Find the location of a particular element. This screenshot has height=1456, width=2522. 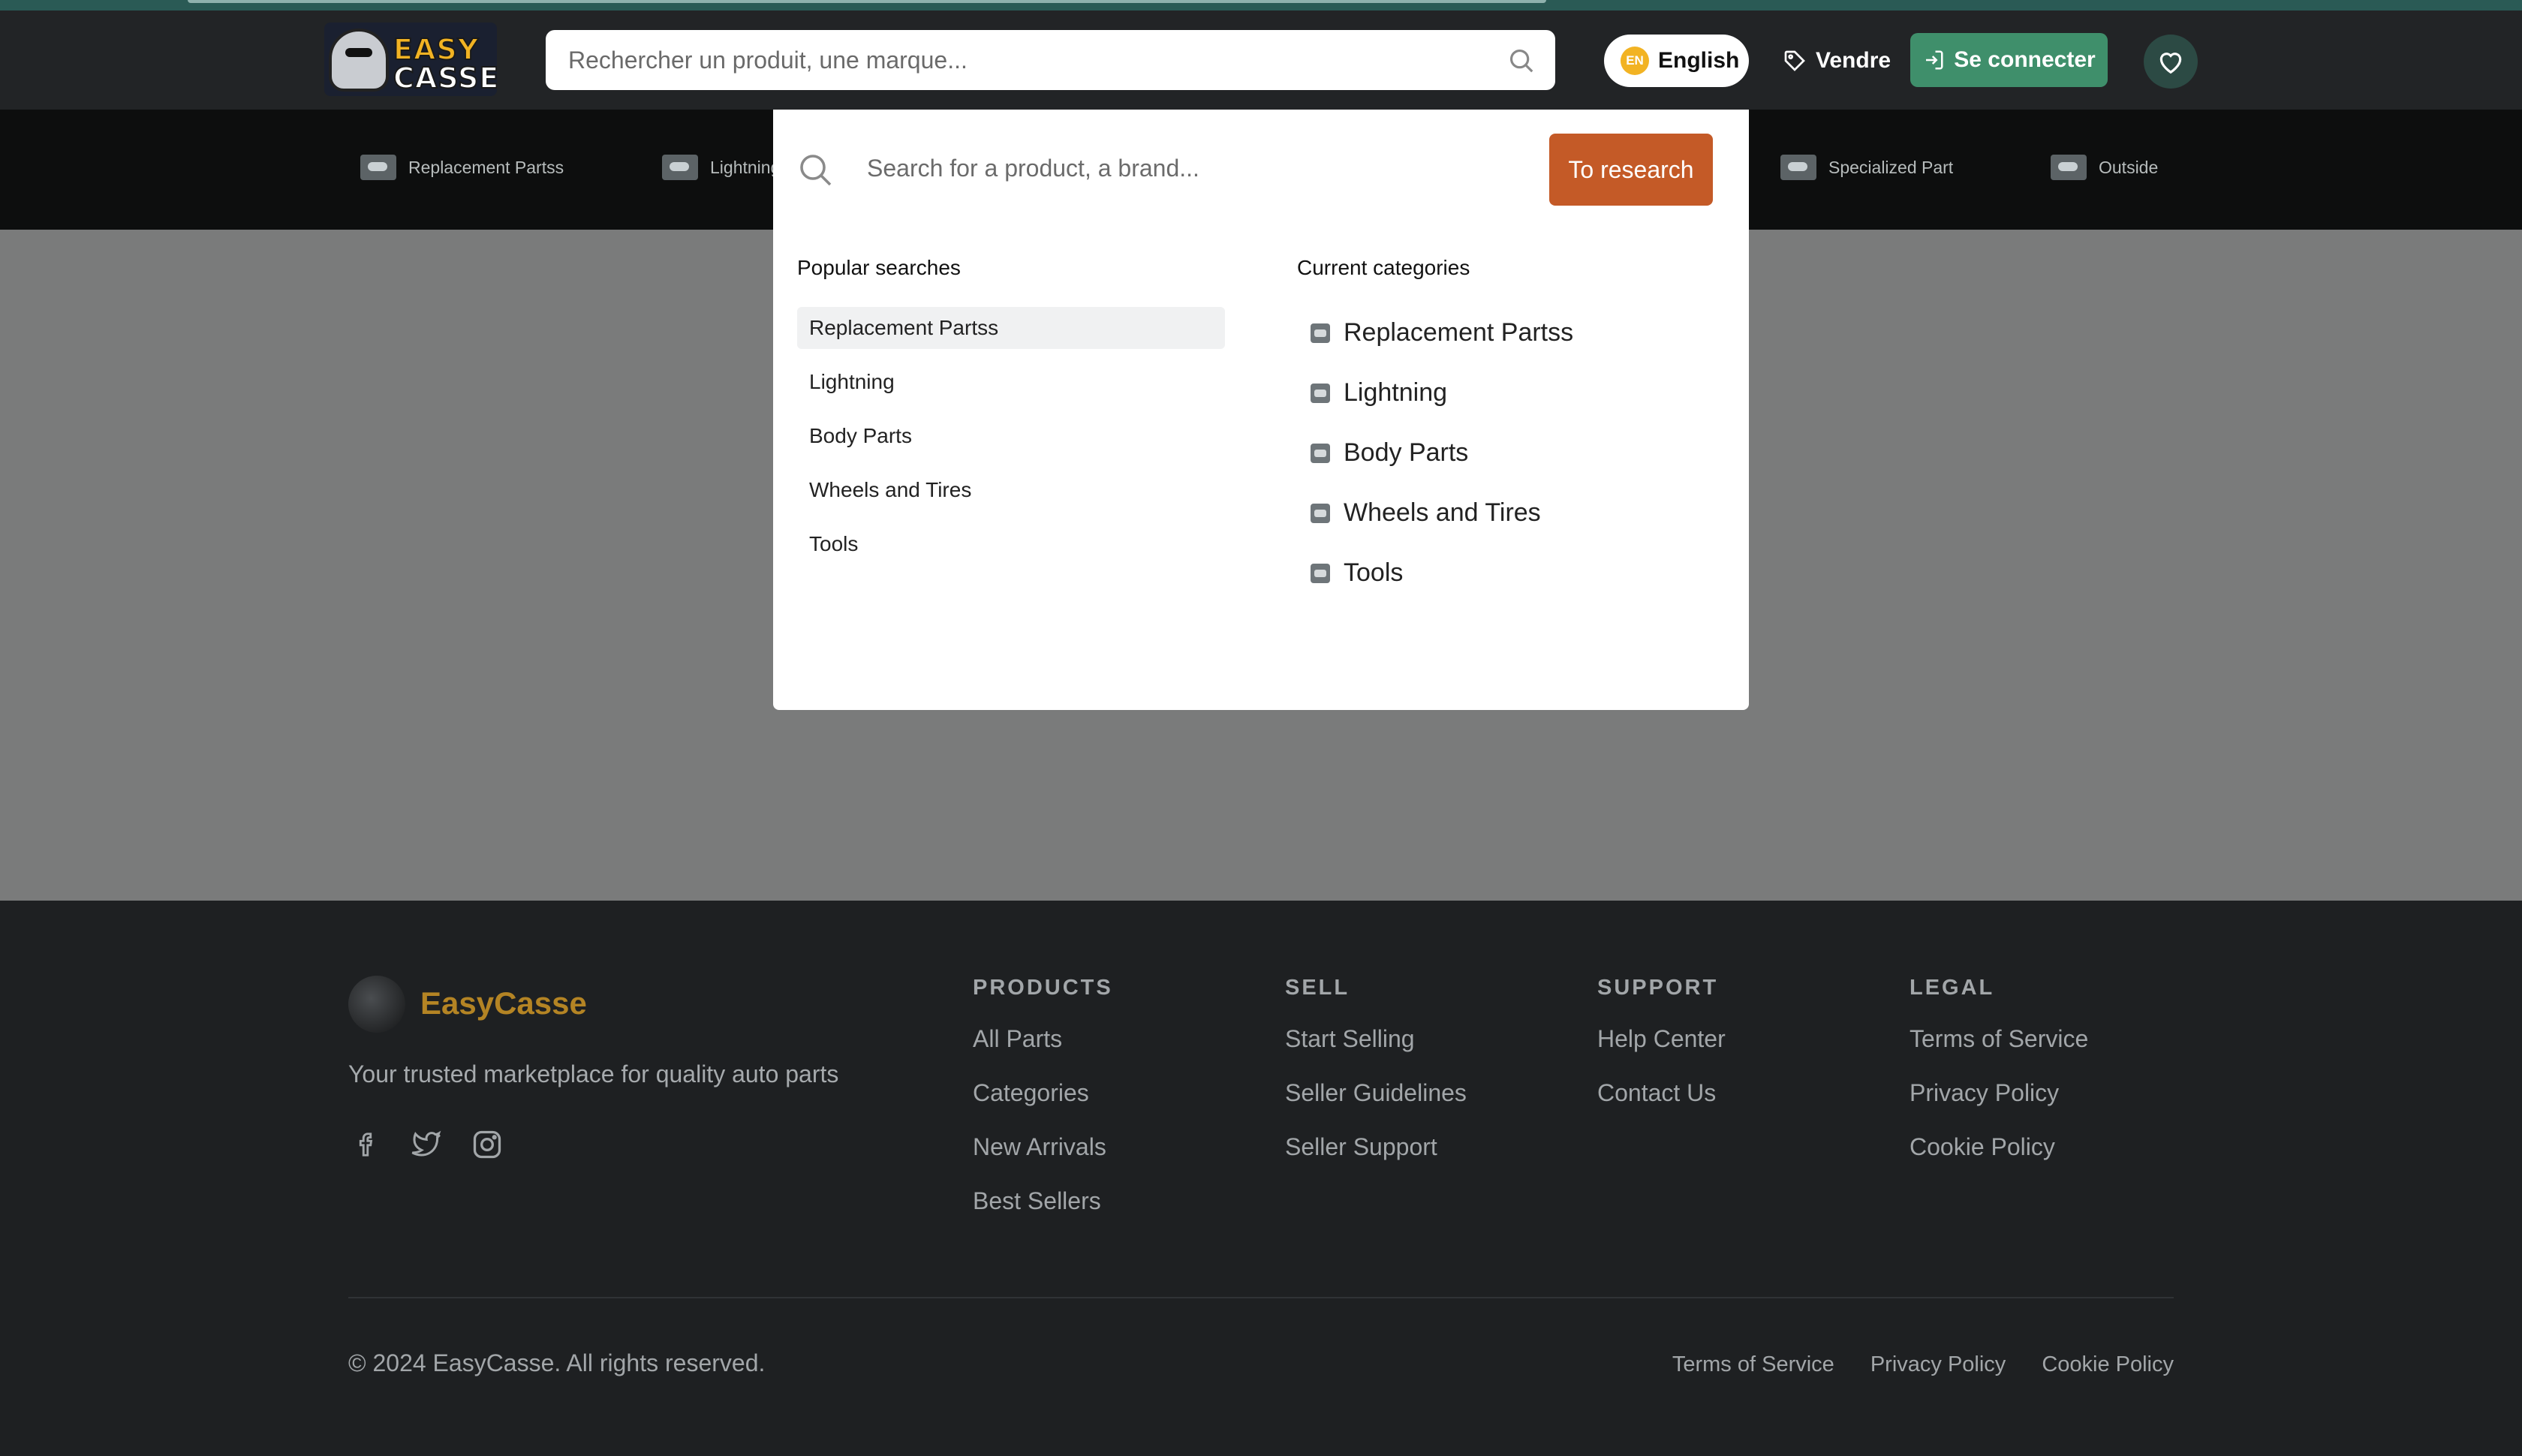

category-item: Wheels and Tires is located at coordinates (1426, 513).